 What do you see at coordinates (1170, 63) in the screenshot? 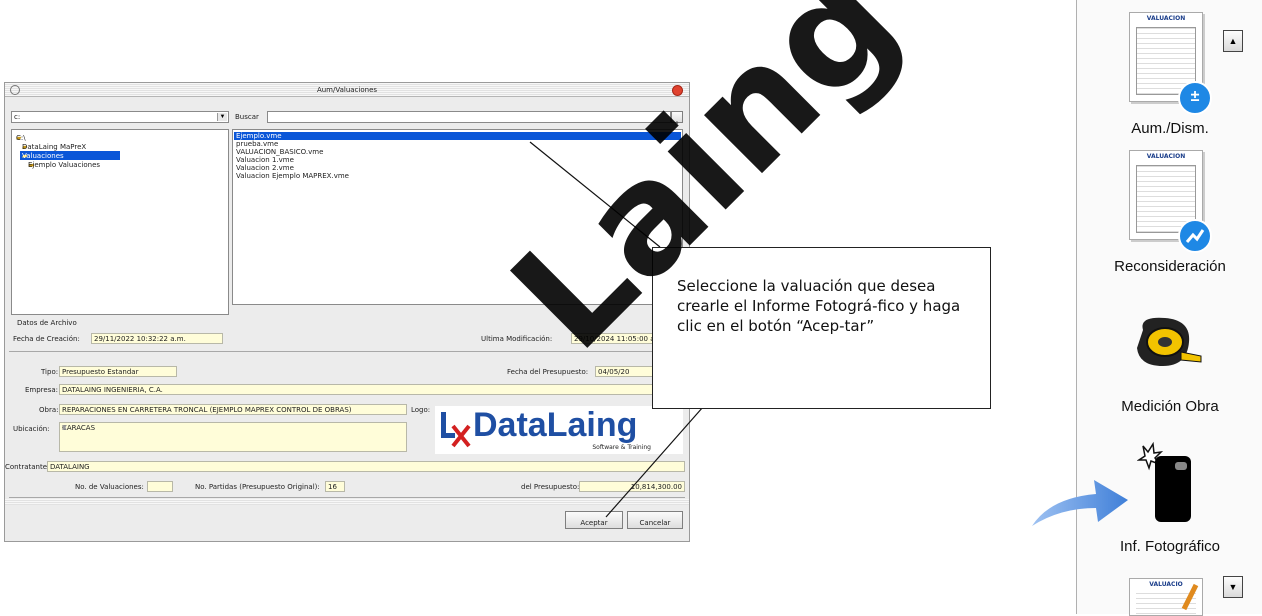
I see `valuation-doc-plus-icon: VALUACION ±` at bounding box center [1170, 63].